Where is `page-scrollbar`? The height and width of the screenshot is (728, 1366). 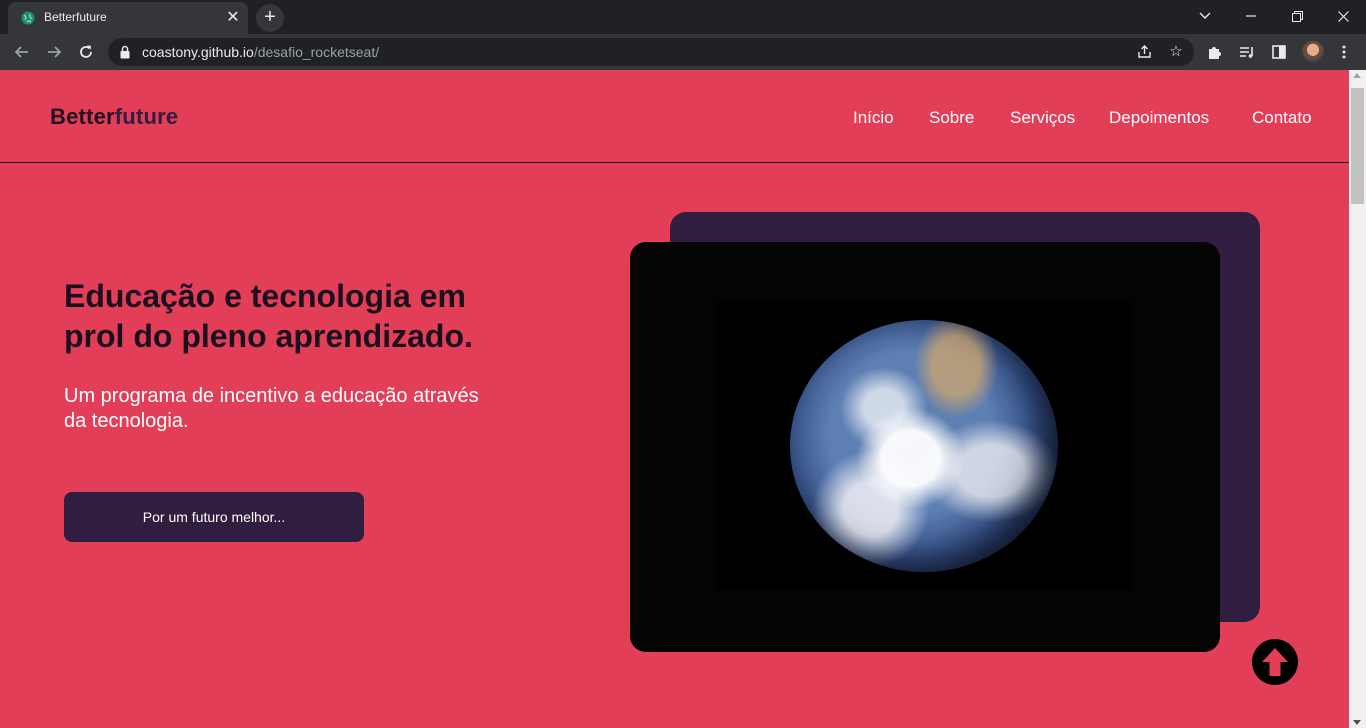
page-scrollbar is located at coordinates (1357, 399).